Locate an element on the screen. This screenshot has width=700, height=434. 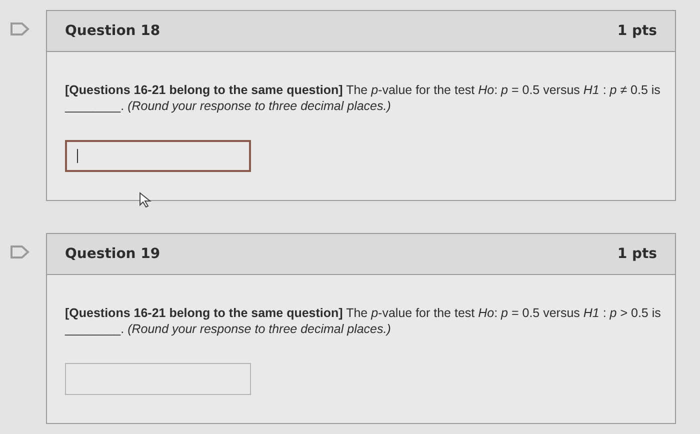
mouse-cursor-icon is located at coordinates (146, 200).